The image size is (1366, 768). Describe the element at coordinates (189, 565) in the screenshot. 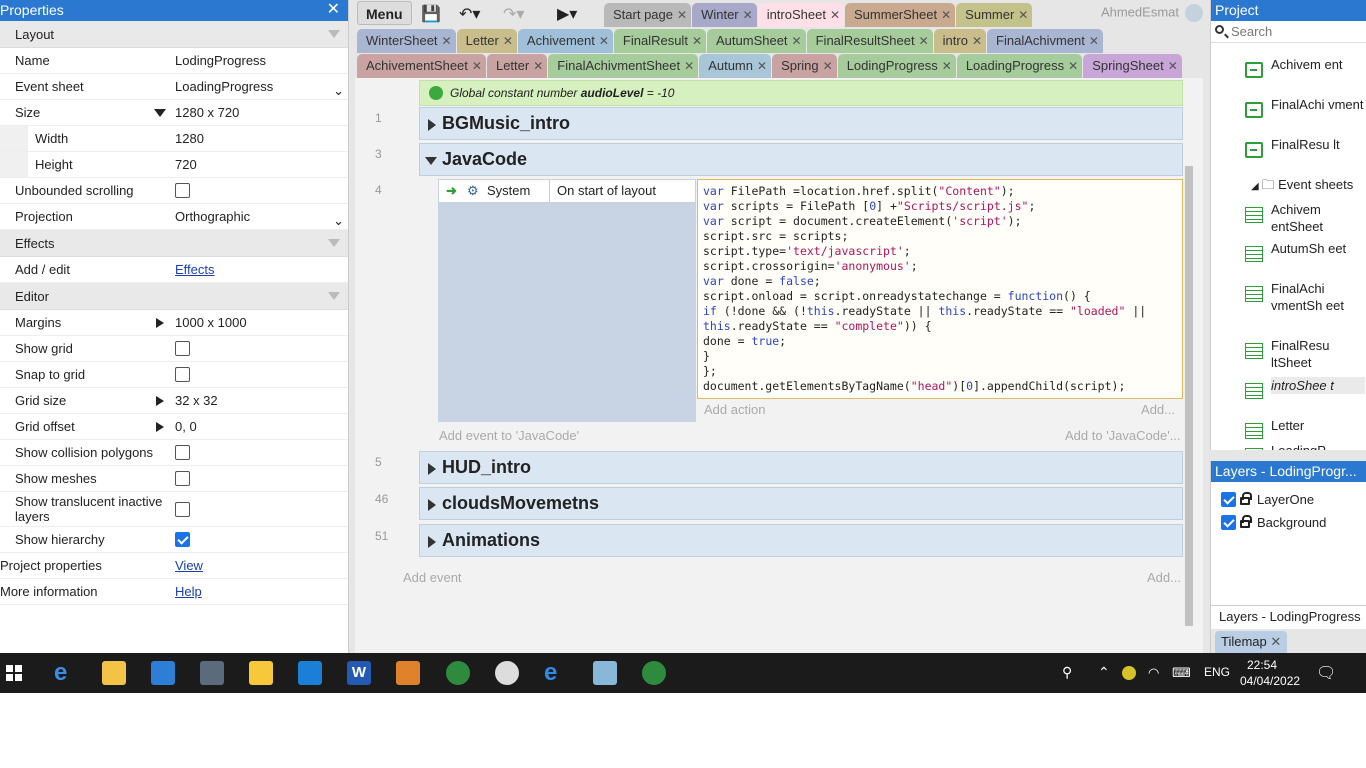

I see `view-link: View` at that location.